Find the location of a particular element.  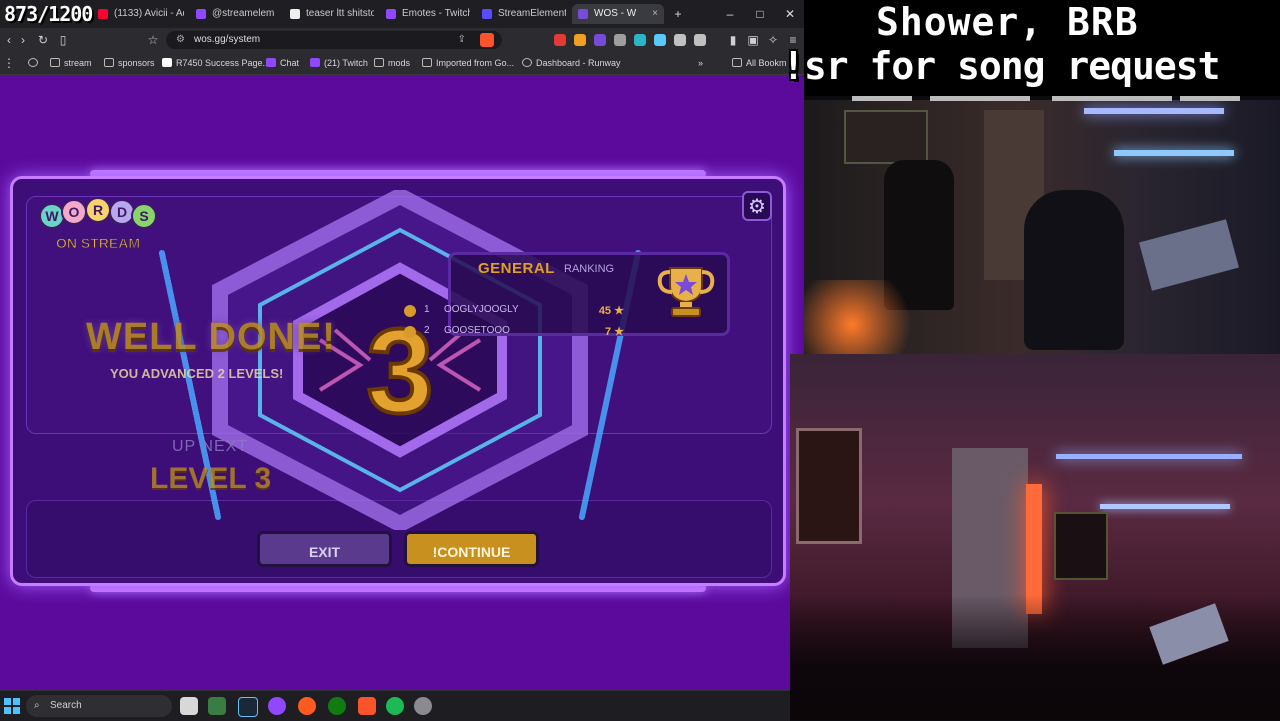

player-name: GOOSETOOO is located at coordinates (477, 330).